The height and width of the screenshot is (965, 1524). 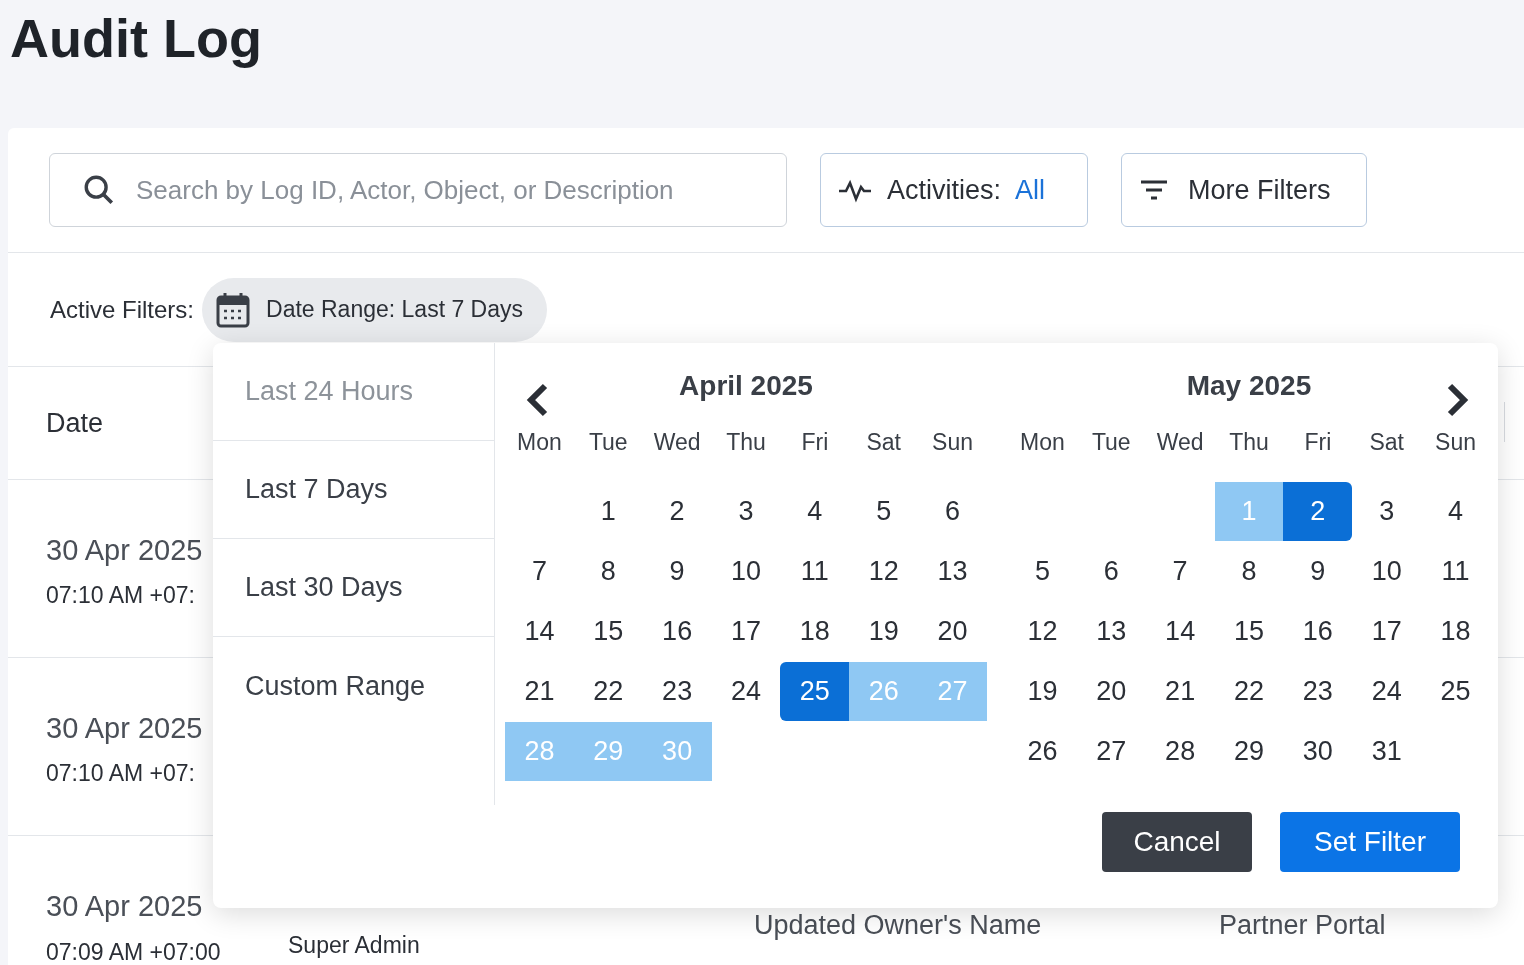 I want to click on cancel-button: Cancel, so click(x=1177, y=842).